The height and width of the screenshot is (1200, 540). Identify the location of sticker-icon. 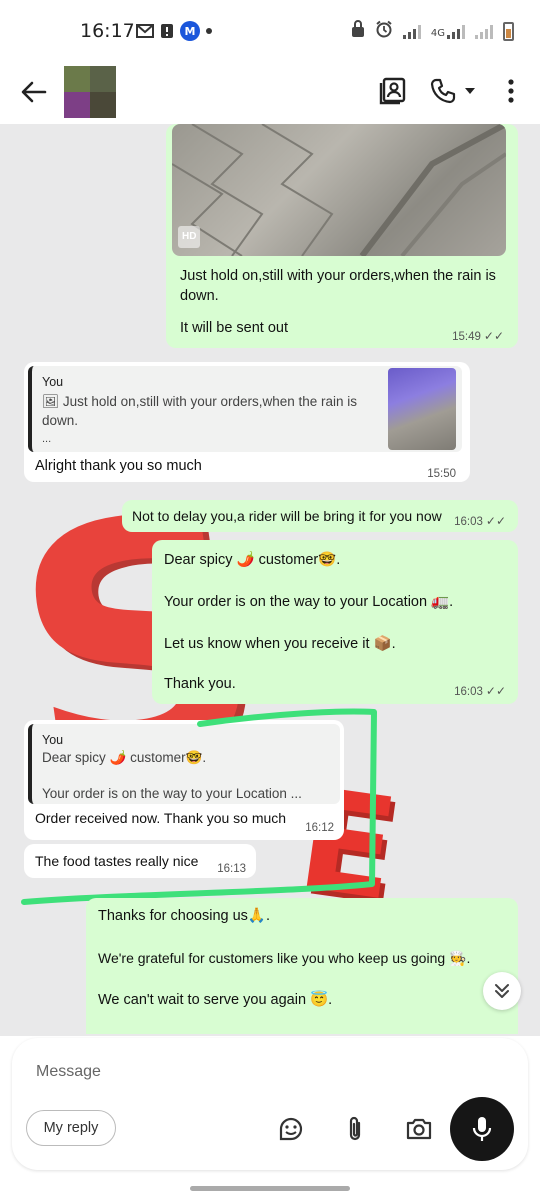
(291, 1129).